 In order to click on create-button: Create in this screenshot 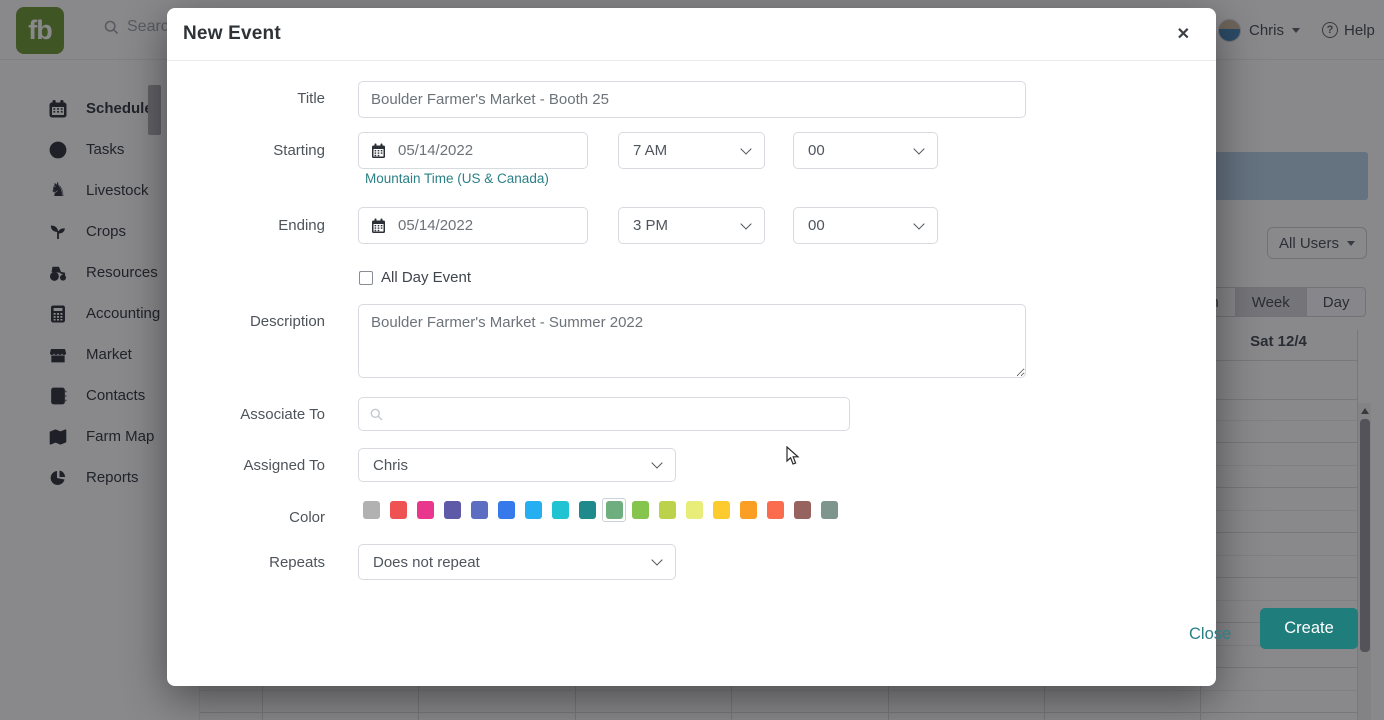, I will do `click(1309, 628)`.